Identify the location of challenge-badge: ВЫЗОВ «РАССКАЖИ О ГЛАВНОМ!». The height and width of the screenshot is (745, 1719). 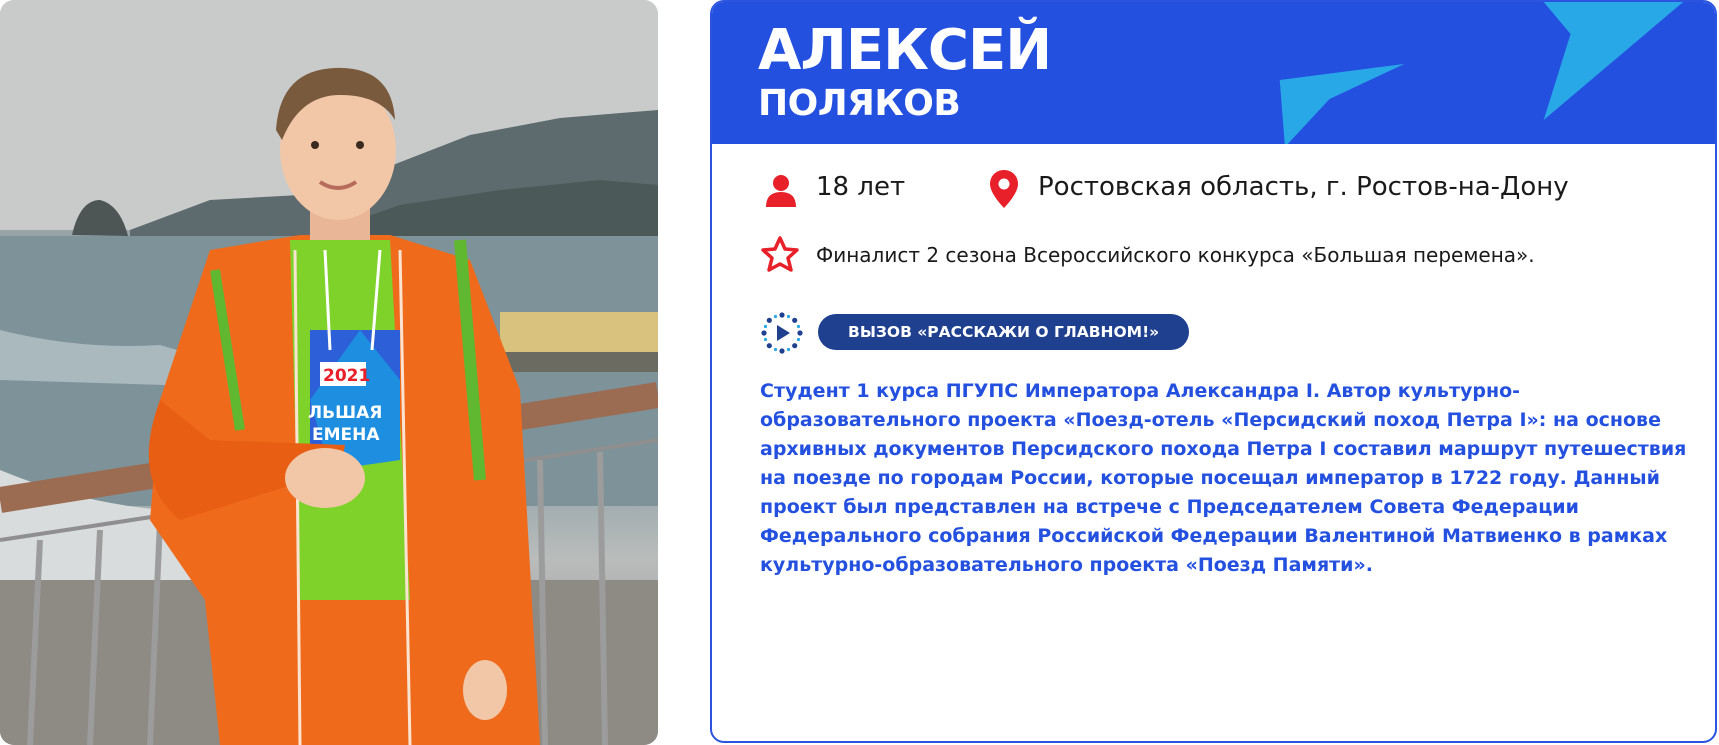
(1004, 332).